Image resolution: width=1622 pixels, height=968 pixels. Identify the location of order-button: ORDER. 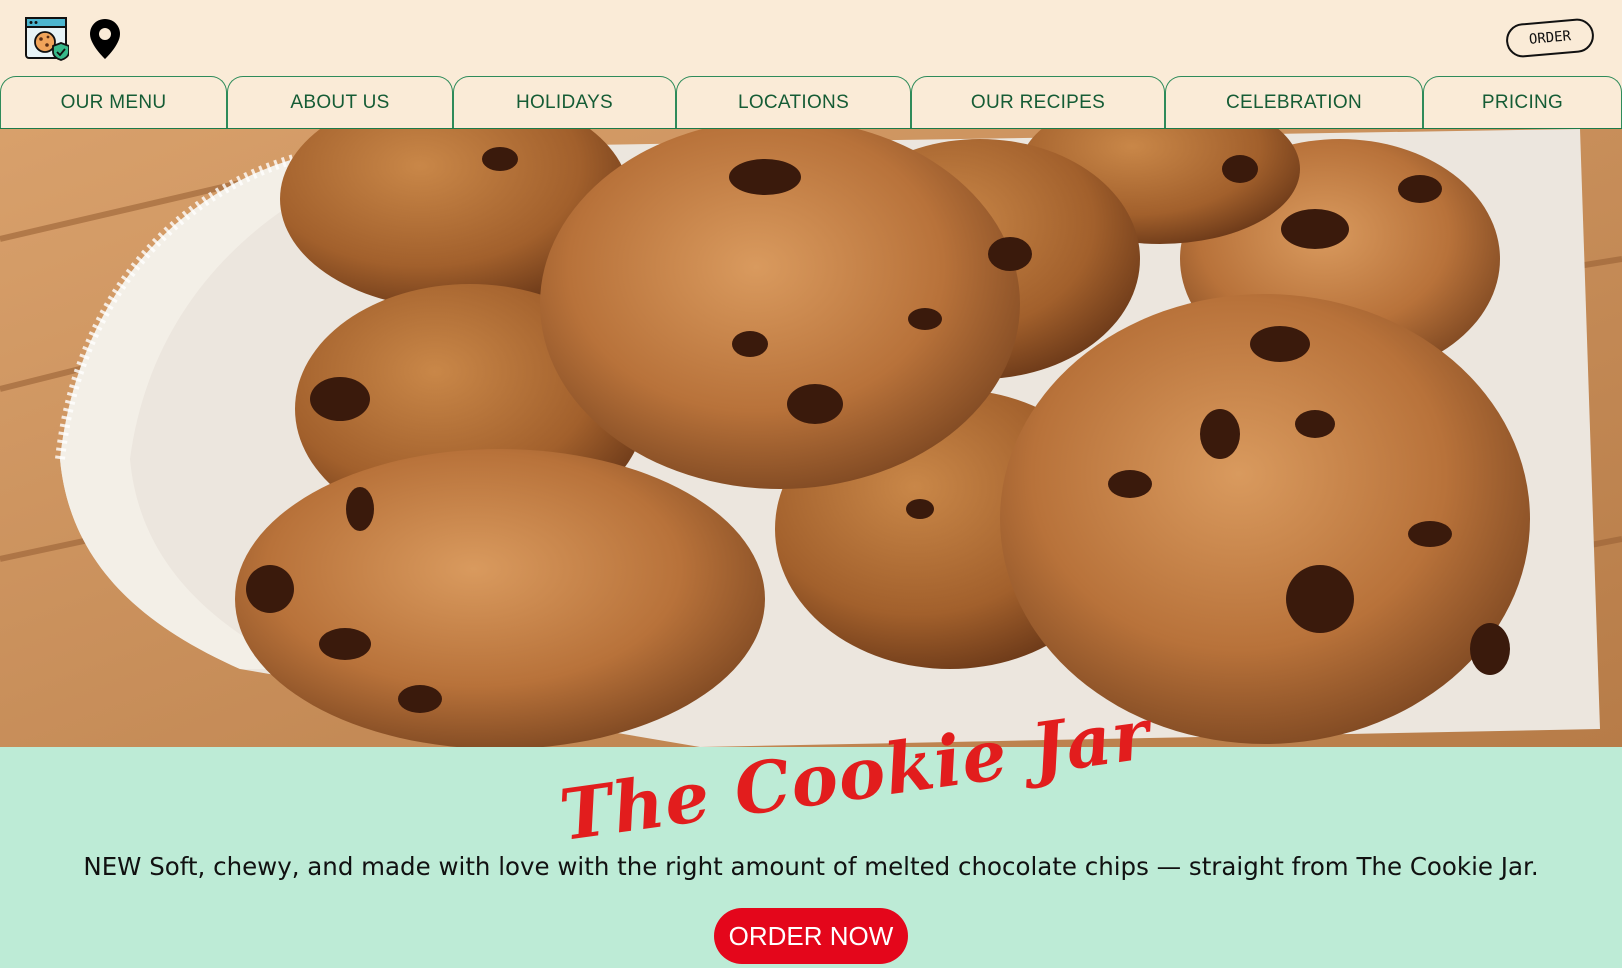
(1550, 38).